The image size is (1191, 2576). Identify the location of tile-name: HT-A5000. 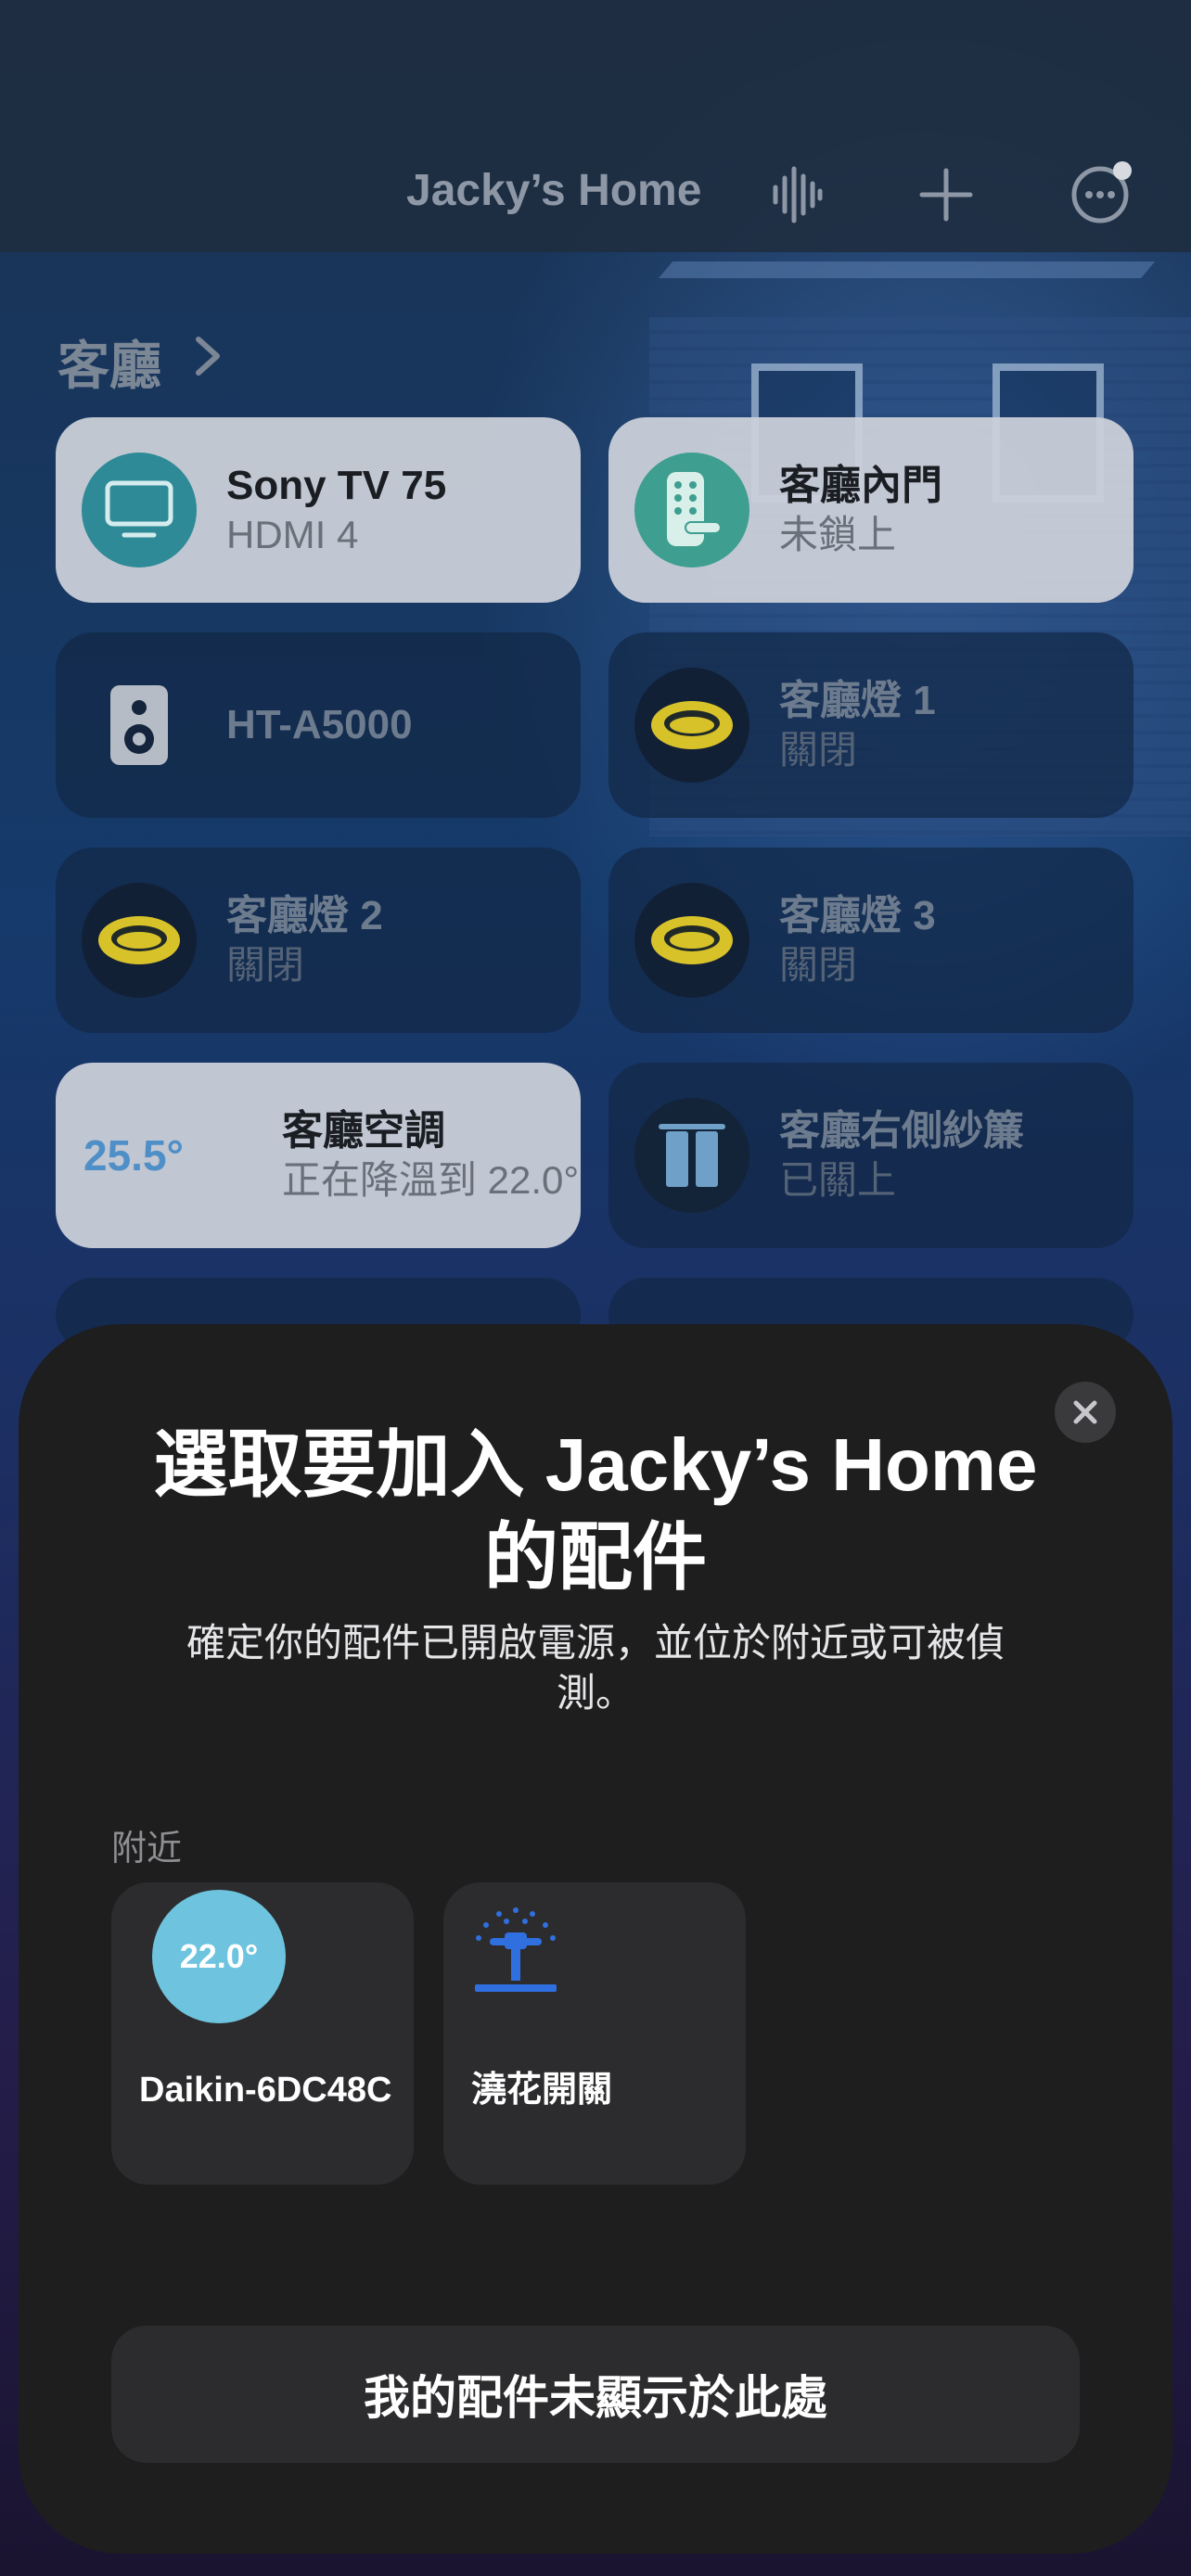
(319, 725).